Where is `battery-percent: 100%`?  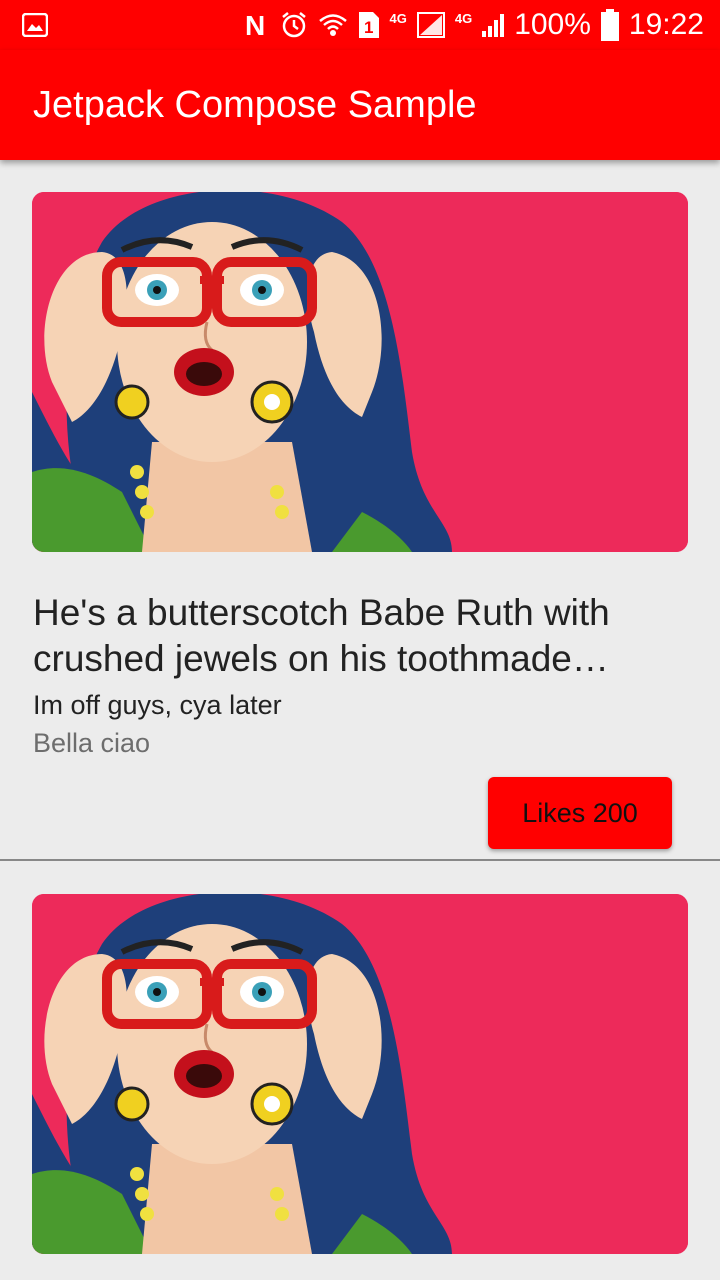 battery-percent: 100% is located at coordinates (552, 24).